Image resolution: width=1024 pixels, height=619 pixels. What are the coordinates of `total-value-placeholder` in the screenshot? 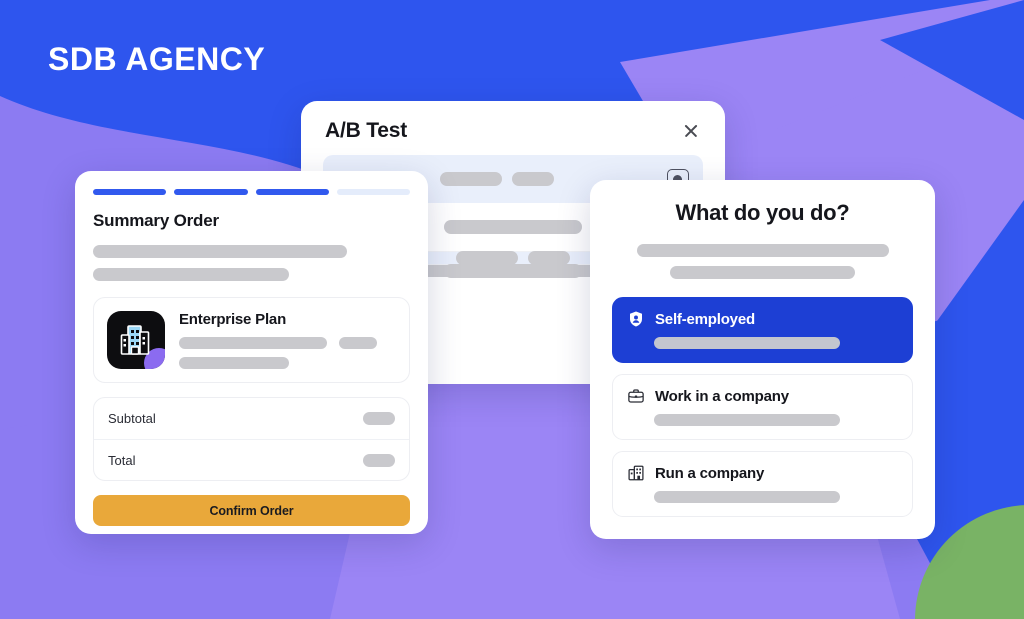 It's located at (379, 460).